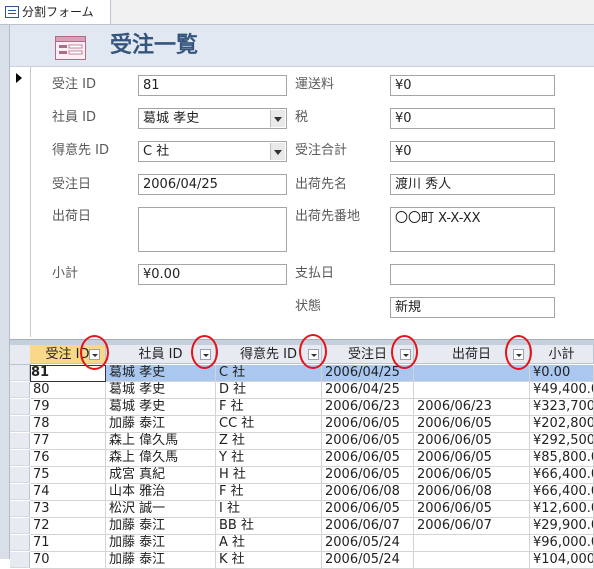 Image resolution: width=594 pixels, height=569 pixels. I want to click on order-date-field: 2006/04/25, so click(212, 184).